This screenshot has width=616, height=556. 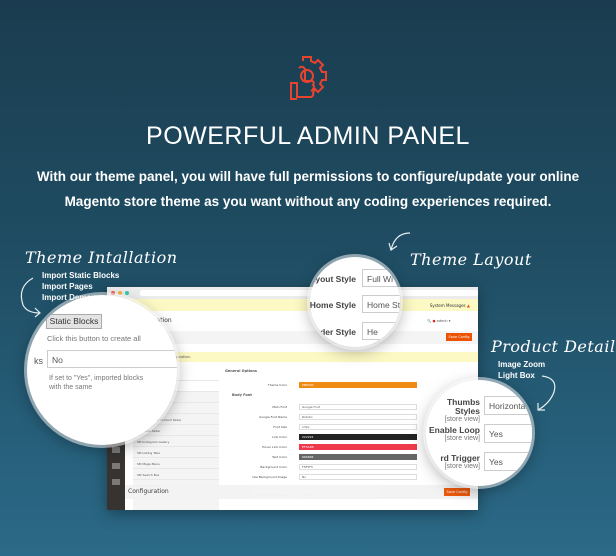 What do you see at coordinates (358, 407) in the screenshot?
I see `field-input: Google Font` at bounding box center [358, 407].